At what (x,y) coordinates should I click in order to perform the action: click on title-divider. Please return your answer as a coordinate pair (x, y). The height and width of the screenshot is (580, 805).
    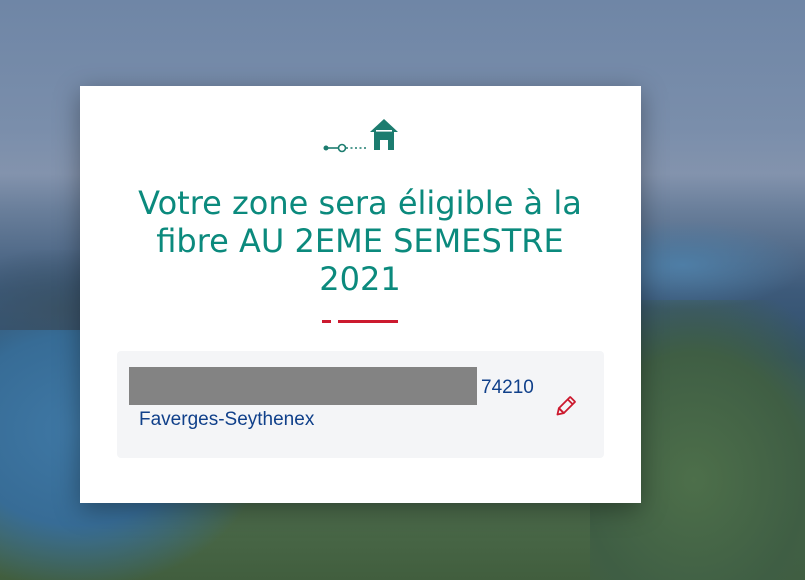
    Looking at the image, I should click on (361, 322).